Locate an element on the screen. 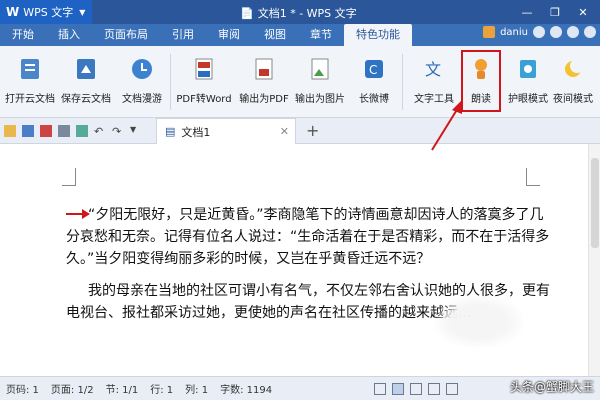 This screenshot has height=400, width=600. web-view-icon is located at coordinates (434, 388).